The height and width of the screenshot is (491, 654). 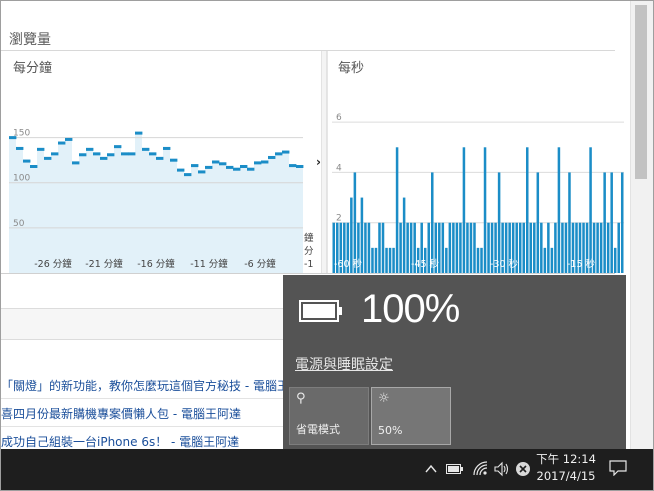 I want to click on partial-axis-label: 鐘, so click(x=309, y=238).